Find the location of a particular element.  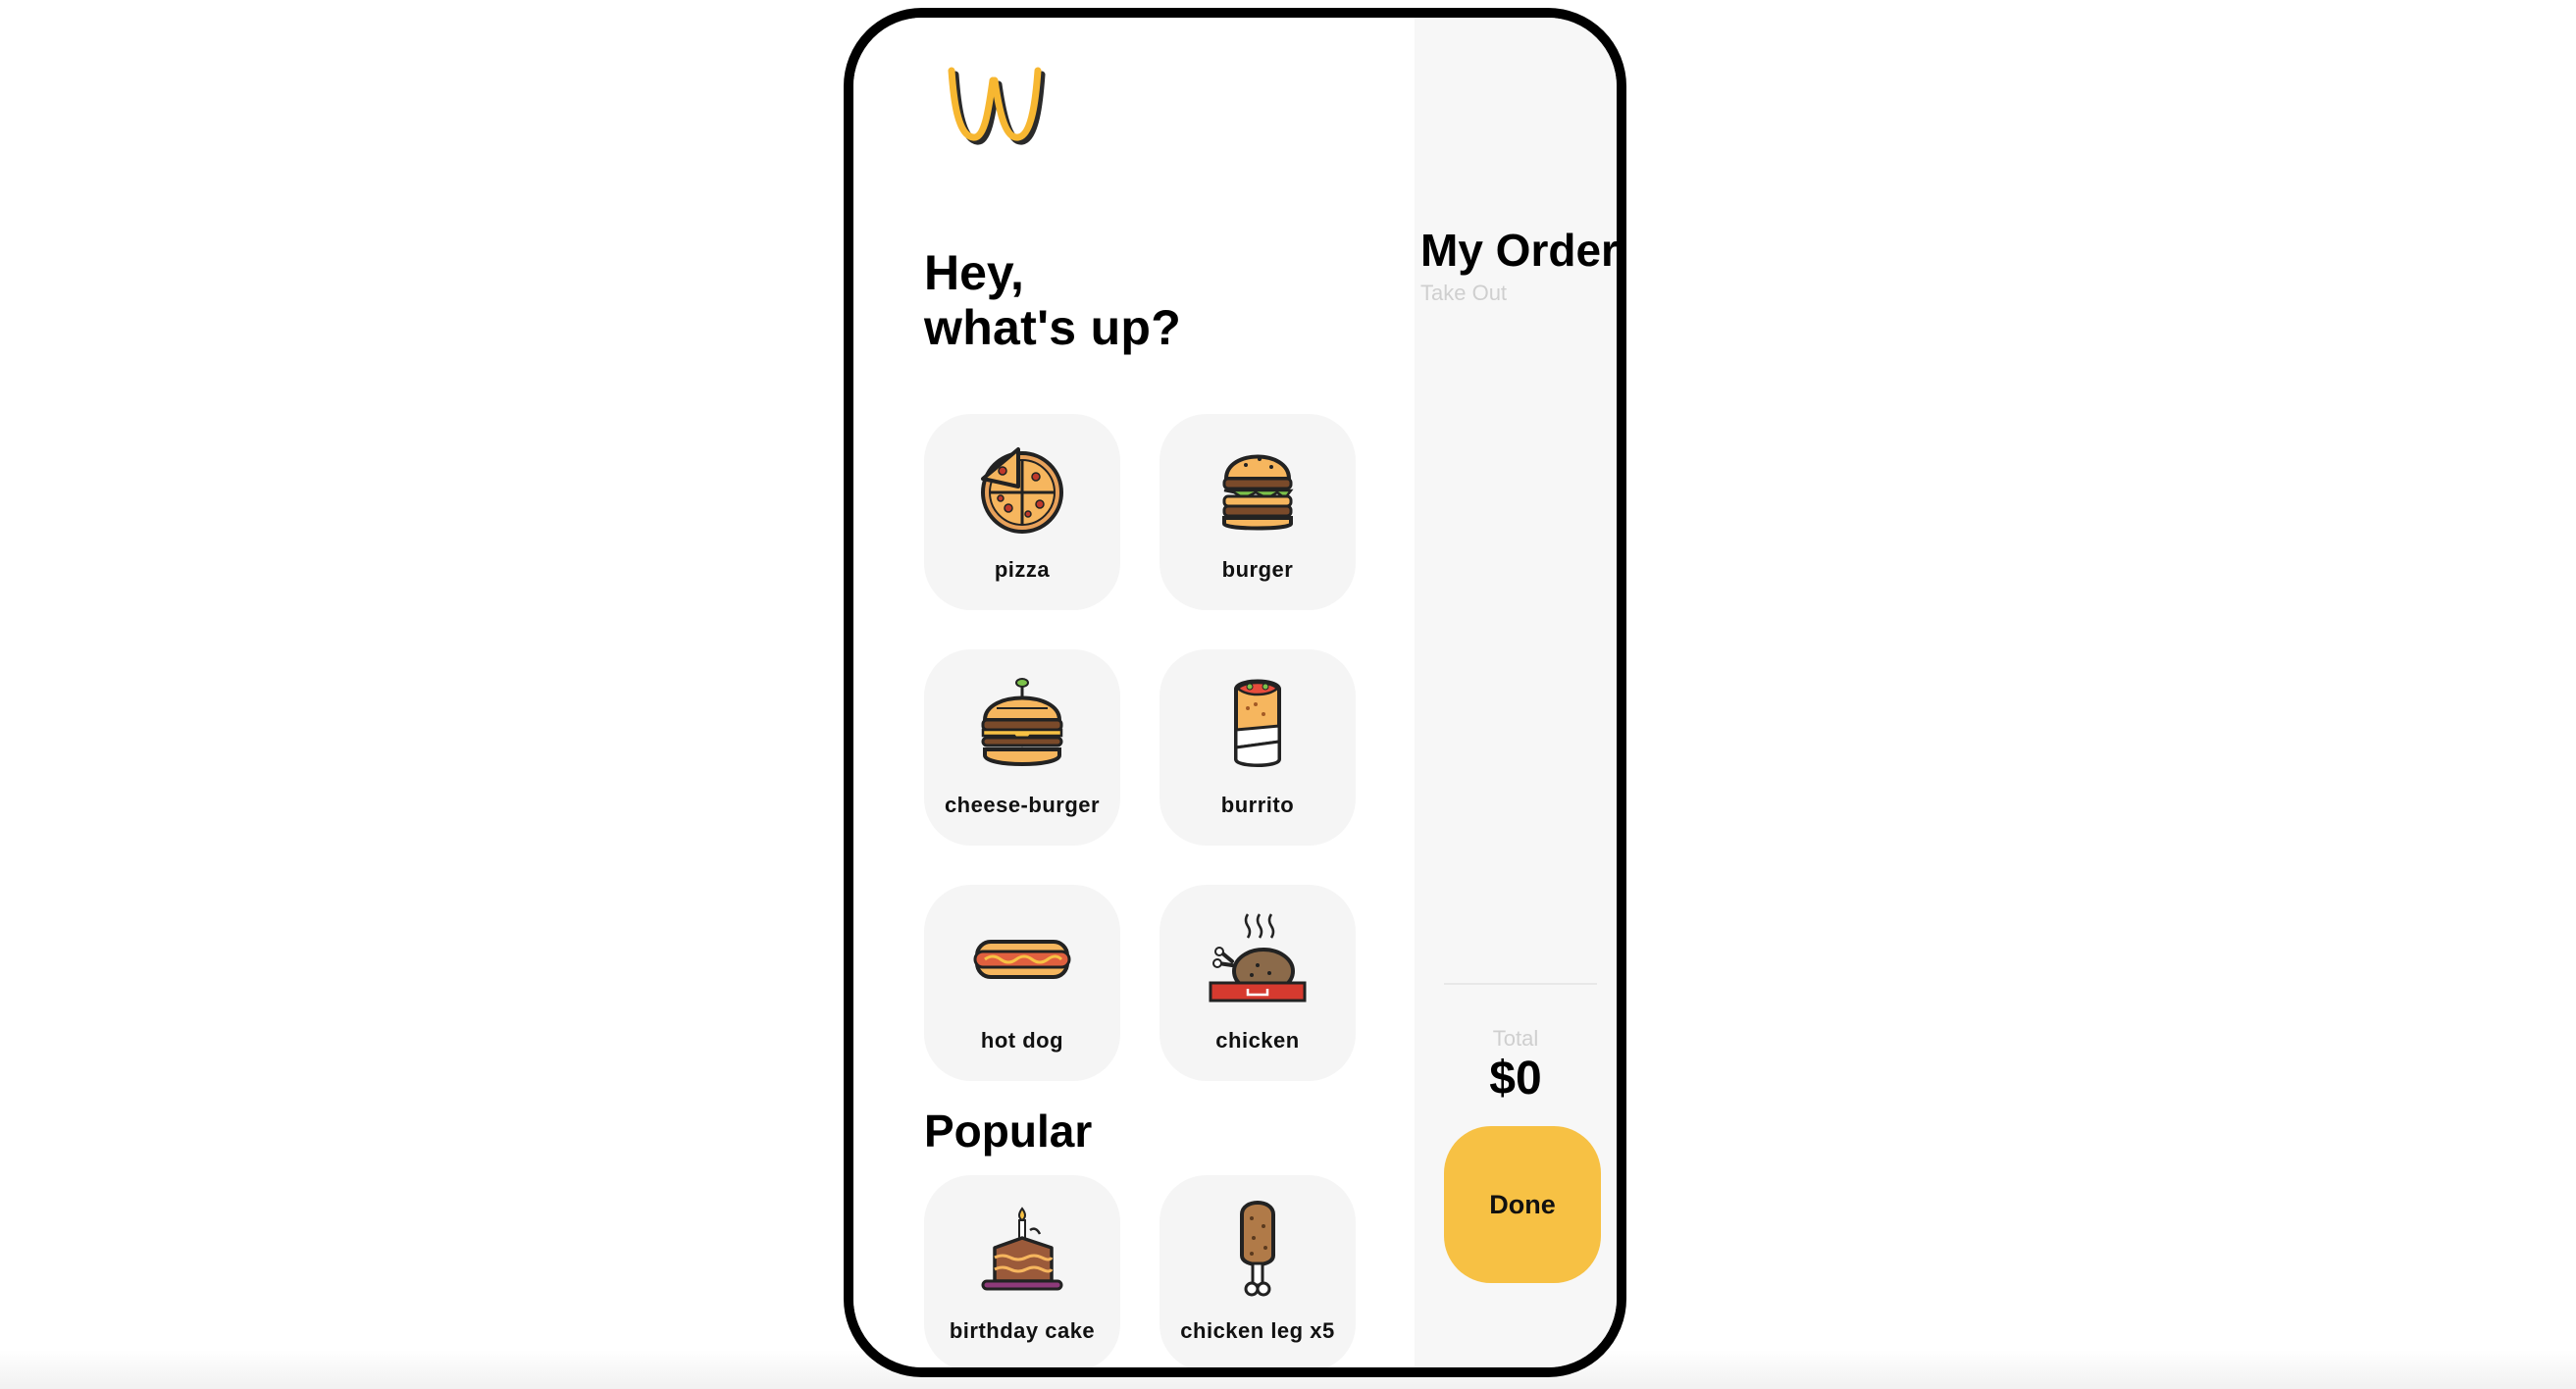

order-divider is located at coordinates (1520, 984).